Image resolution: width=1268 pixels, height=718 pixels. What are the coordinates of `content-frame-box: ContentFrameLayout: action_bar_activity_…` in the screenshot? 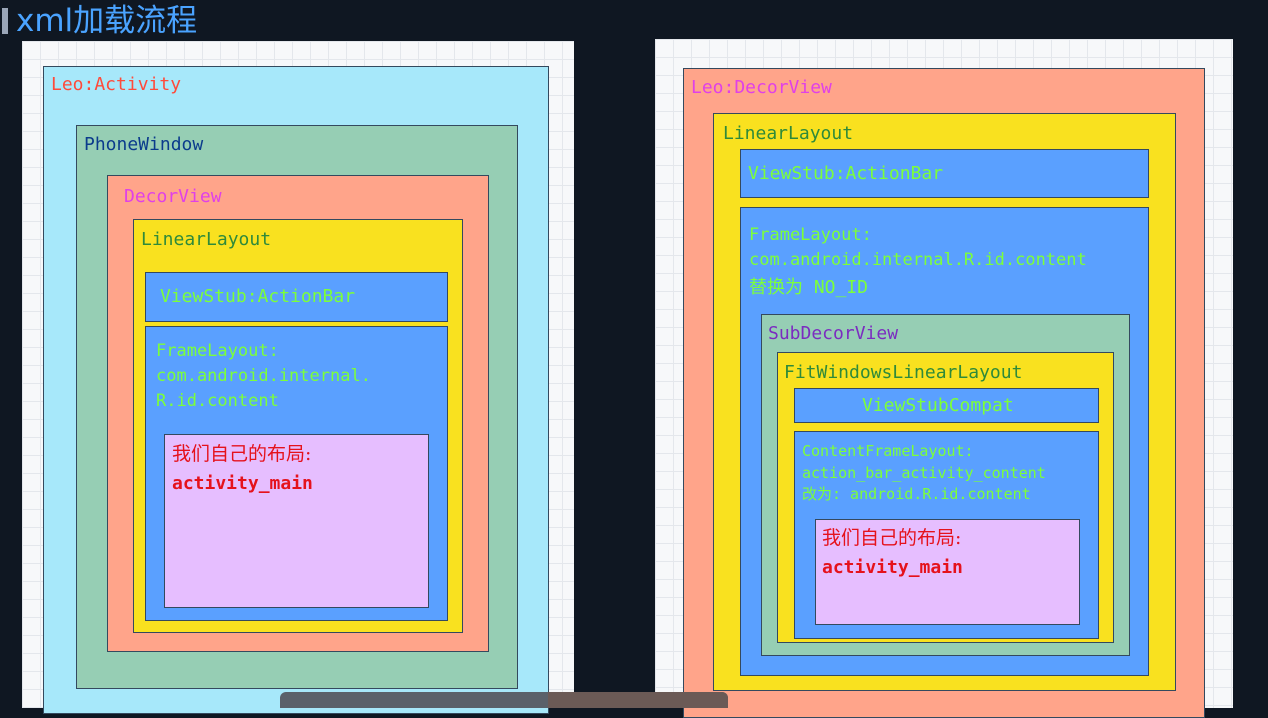 It's located at (946, 535).